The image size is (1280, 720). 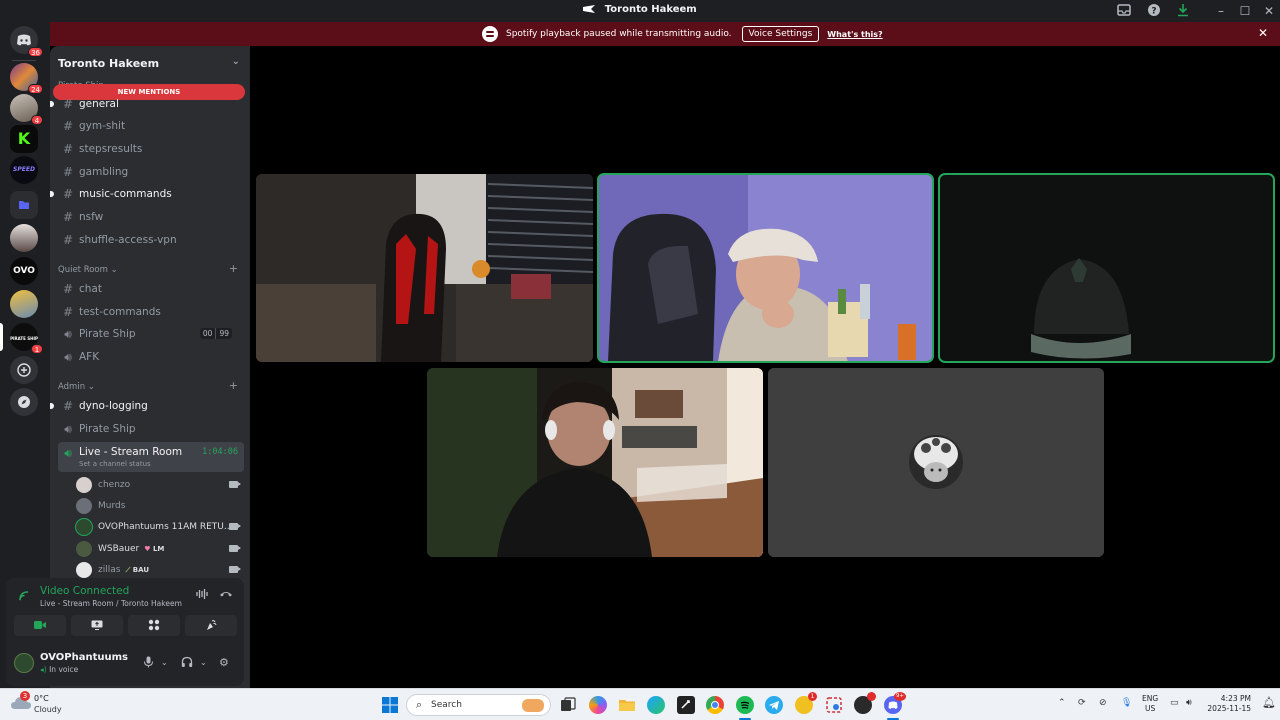 I want to click on soundboard-button, so click(x=211, y=625).